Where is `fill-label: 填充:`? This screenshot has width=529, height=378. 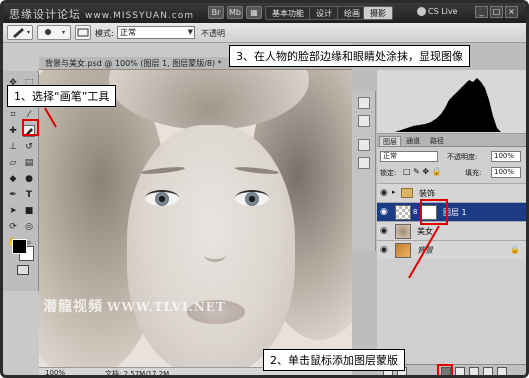
fill-label: 填充: is located at coordinates (473, 173).